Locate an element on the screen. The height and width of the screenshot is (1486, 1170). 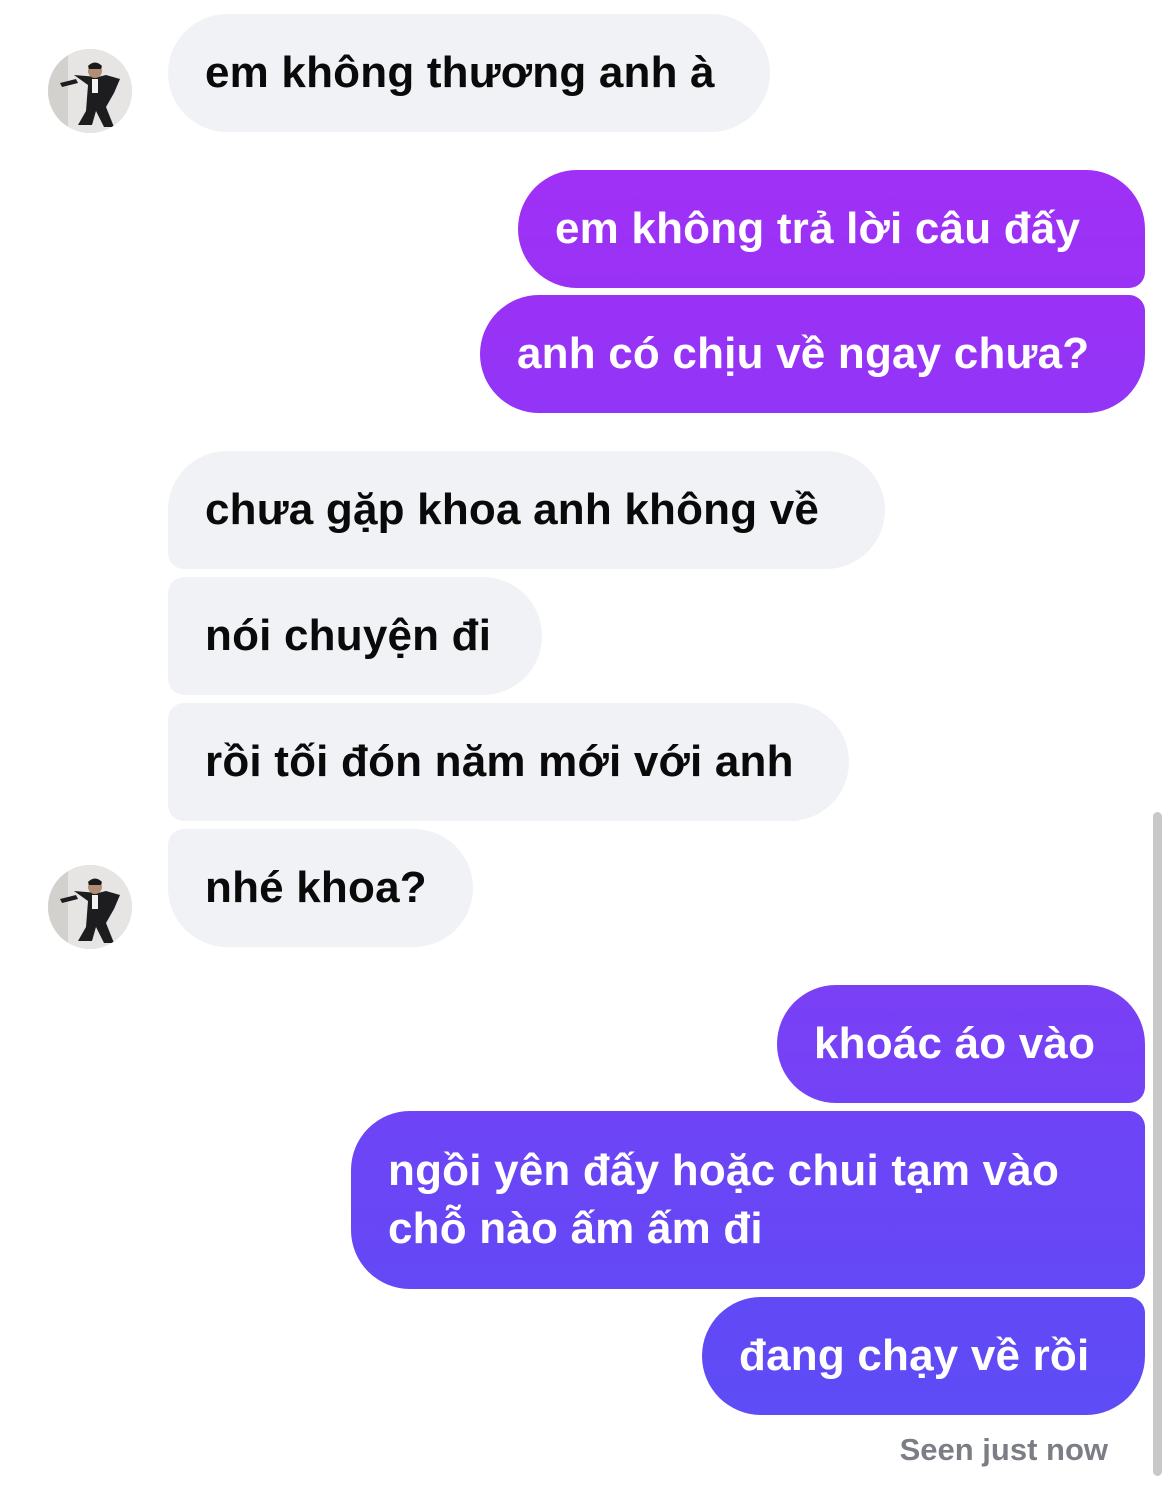
message-text: chưa gặp khoa anh không về is located at coordinates (512, 509).